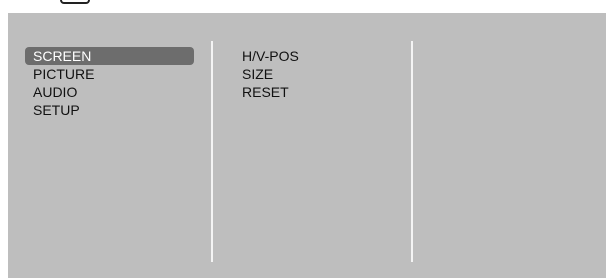  I want to click on button-icon, so click(75, 2).